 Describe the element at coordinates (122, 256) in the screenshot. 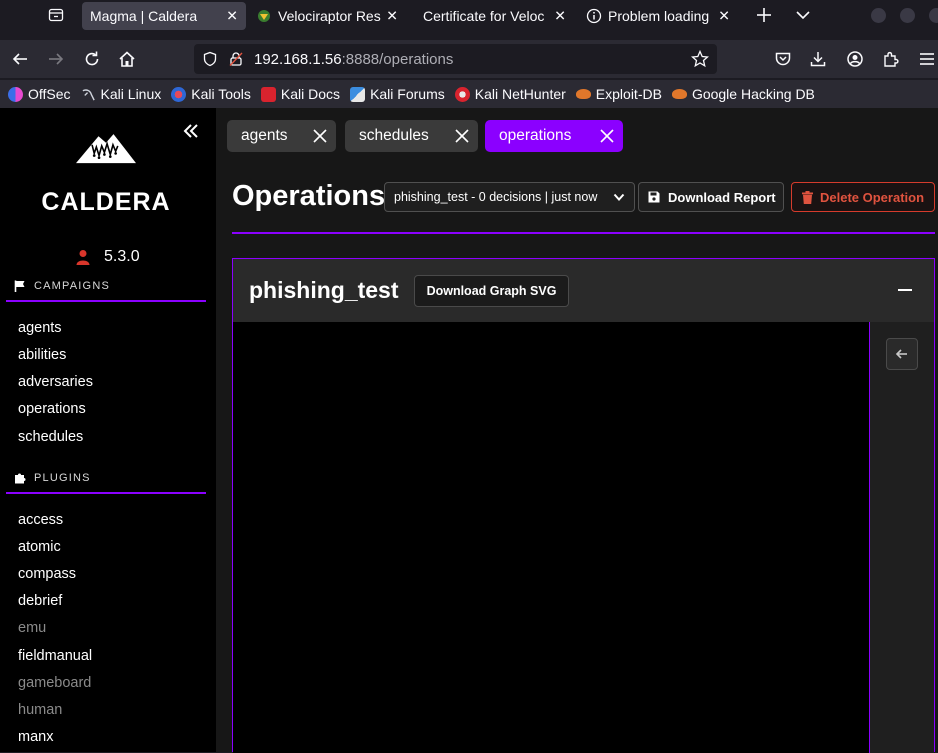

I see `version-text: 5.3.0` at that location.